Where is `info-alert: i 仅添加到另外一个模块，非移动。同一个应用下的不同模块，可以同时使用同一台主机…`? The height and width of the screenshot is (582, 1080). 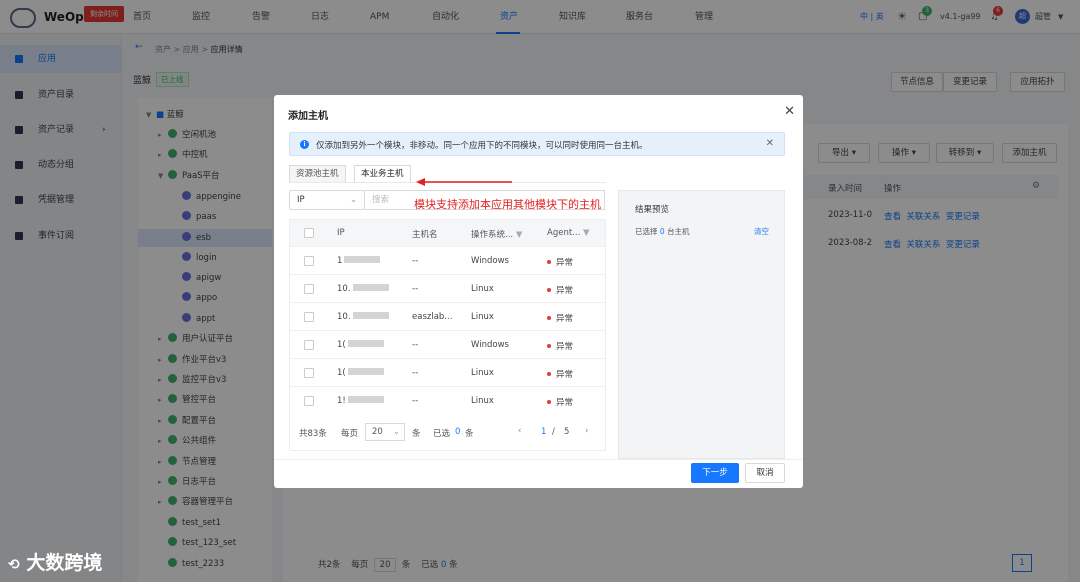 info-alert: i 仅添加到另外一个模块，非移动。同一个应用下的不同模块，可以同时使用同一台主机… is located at coordinates (537, 144).